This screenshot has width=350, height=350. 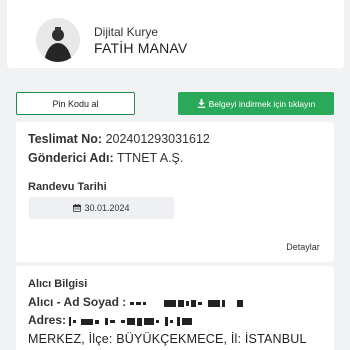 I want to click on recipient-address-row: Adres:, so click(x=111, y=320).